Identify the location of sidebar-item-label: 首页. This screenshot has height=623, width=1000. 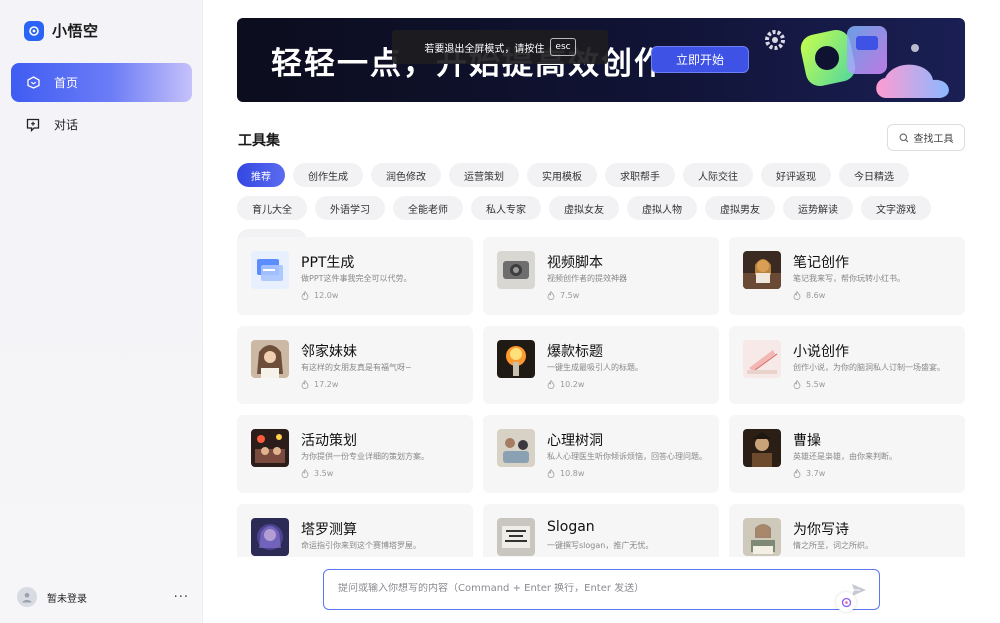
(66, 83).